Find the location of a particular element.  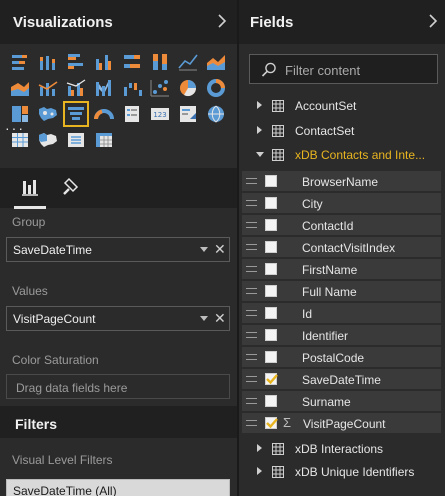

format-paint-roller-icon is located at coordinates (71, 188).